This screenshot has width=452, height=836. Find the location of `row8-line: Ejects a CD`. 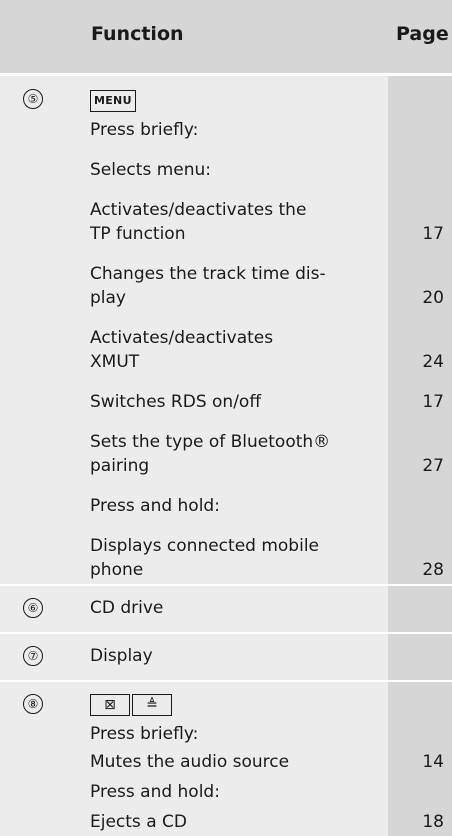

row8-line: Ejects a CD is located at coordinates (138, 822).